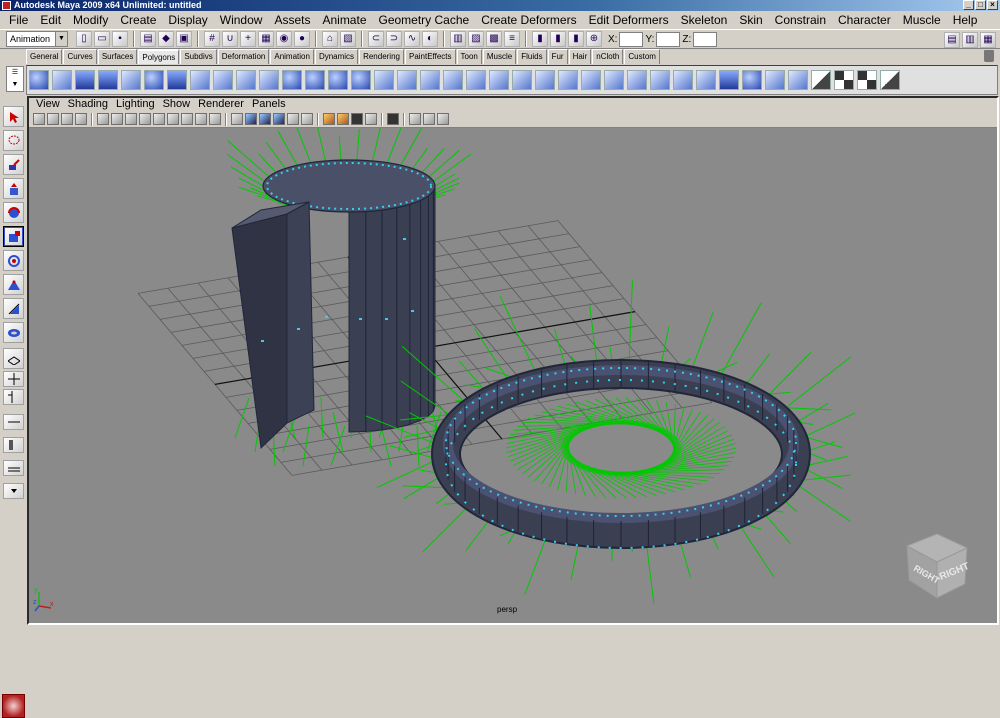 This screenshot has height=718, width=1000. Describe the element at coordinates (221, 104) in the screenshot. I see `panel-menu-renderer: Renderer` at that location.